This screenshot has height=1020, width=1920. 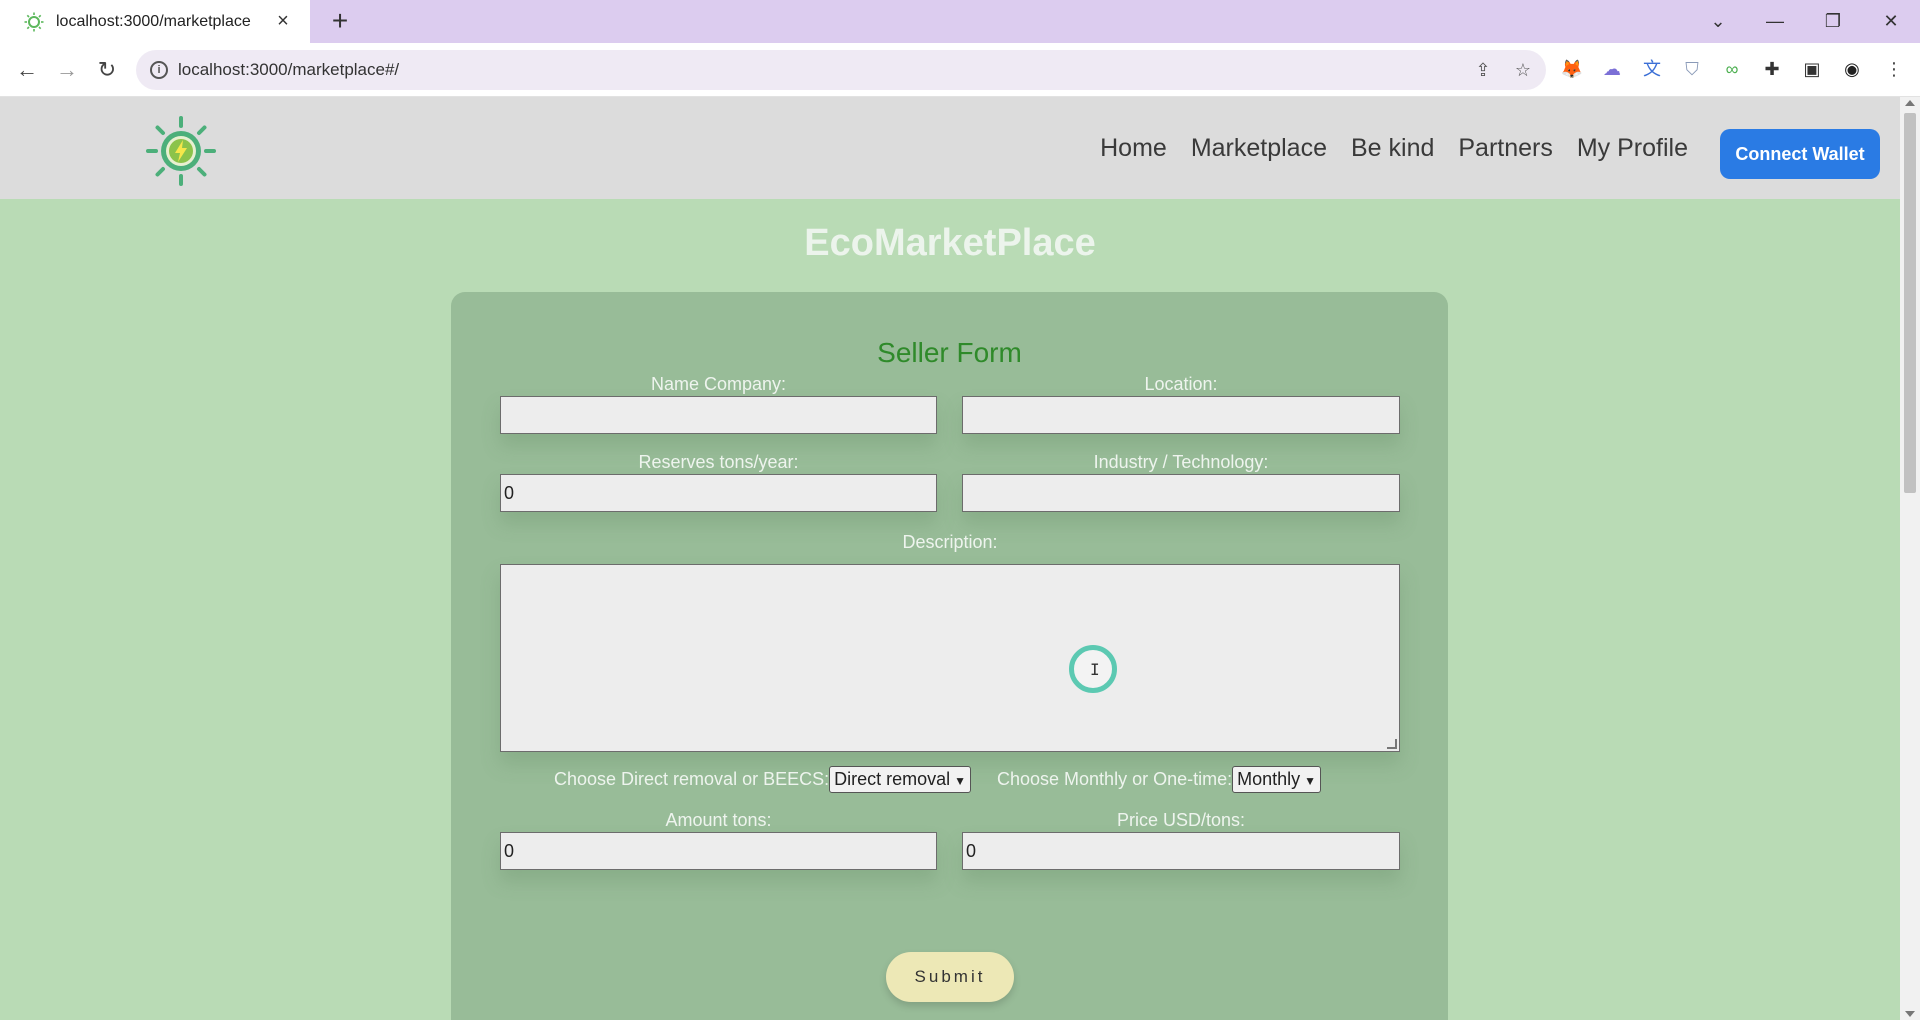 What do you see at coordinates (1910, 103) in the screenshot?
I see `scroll-up-icon` at bounding box center [1910, 103].